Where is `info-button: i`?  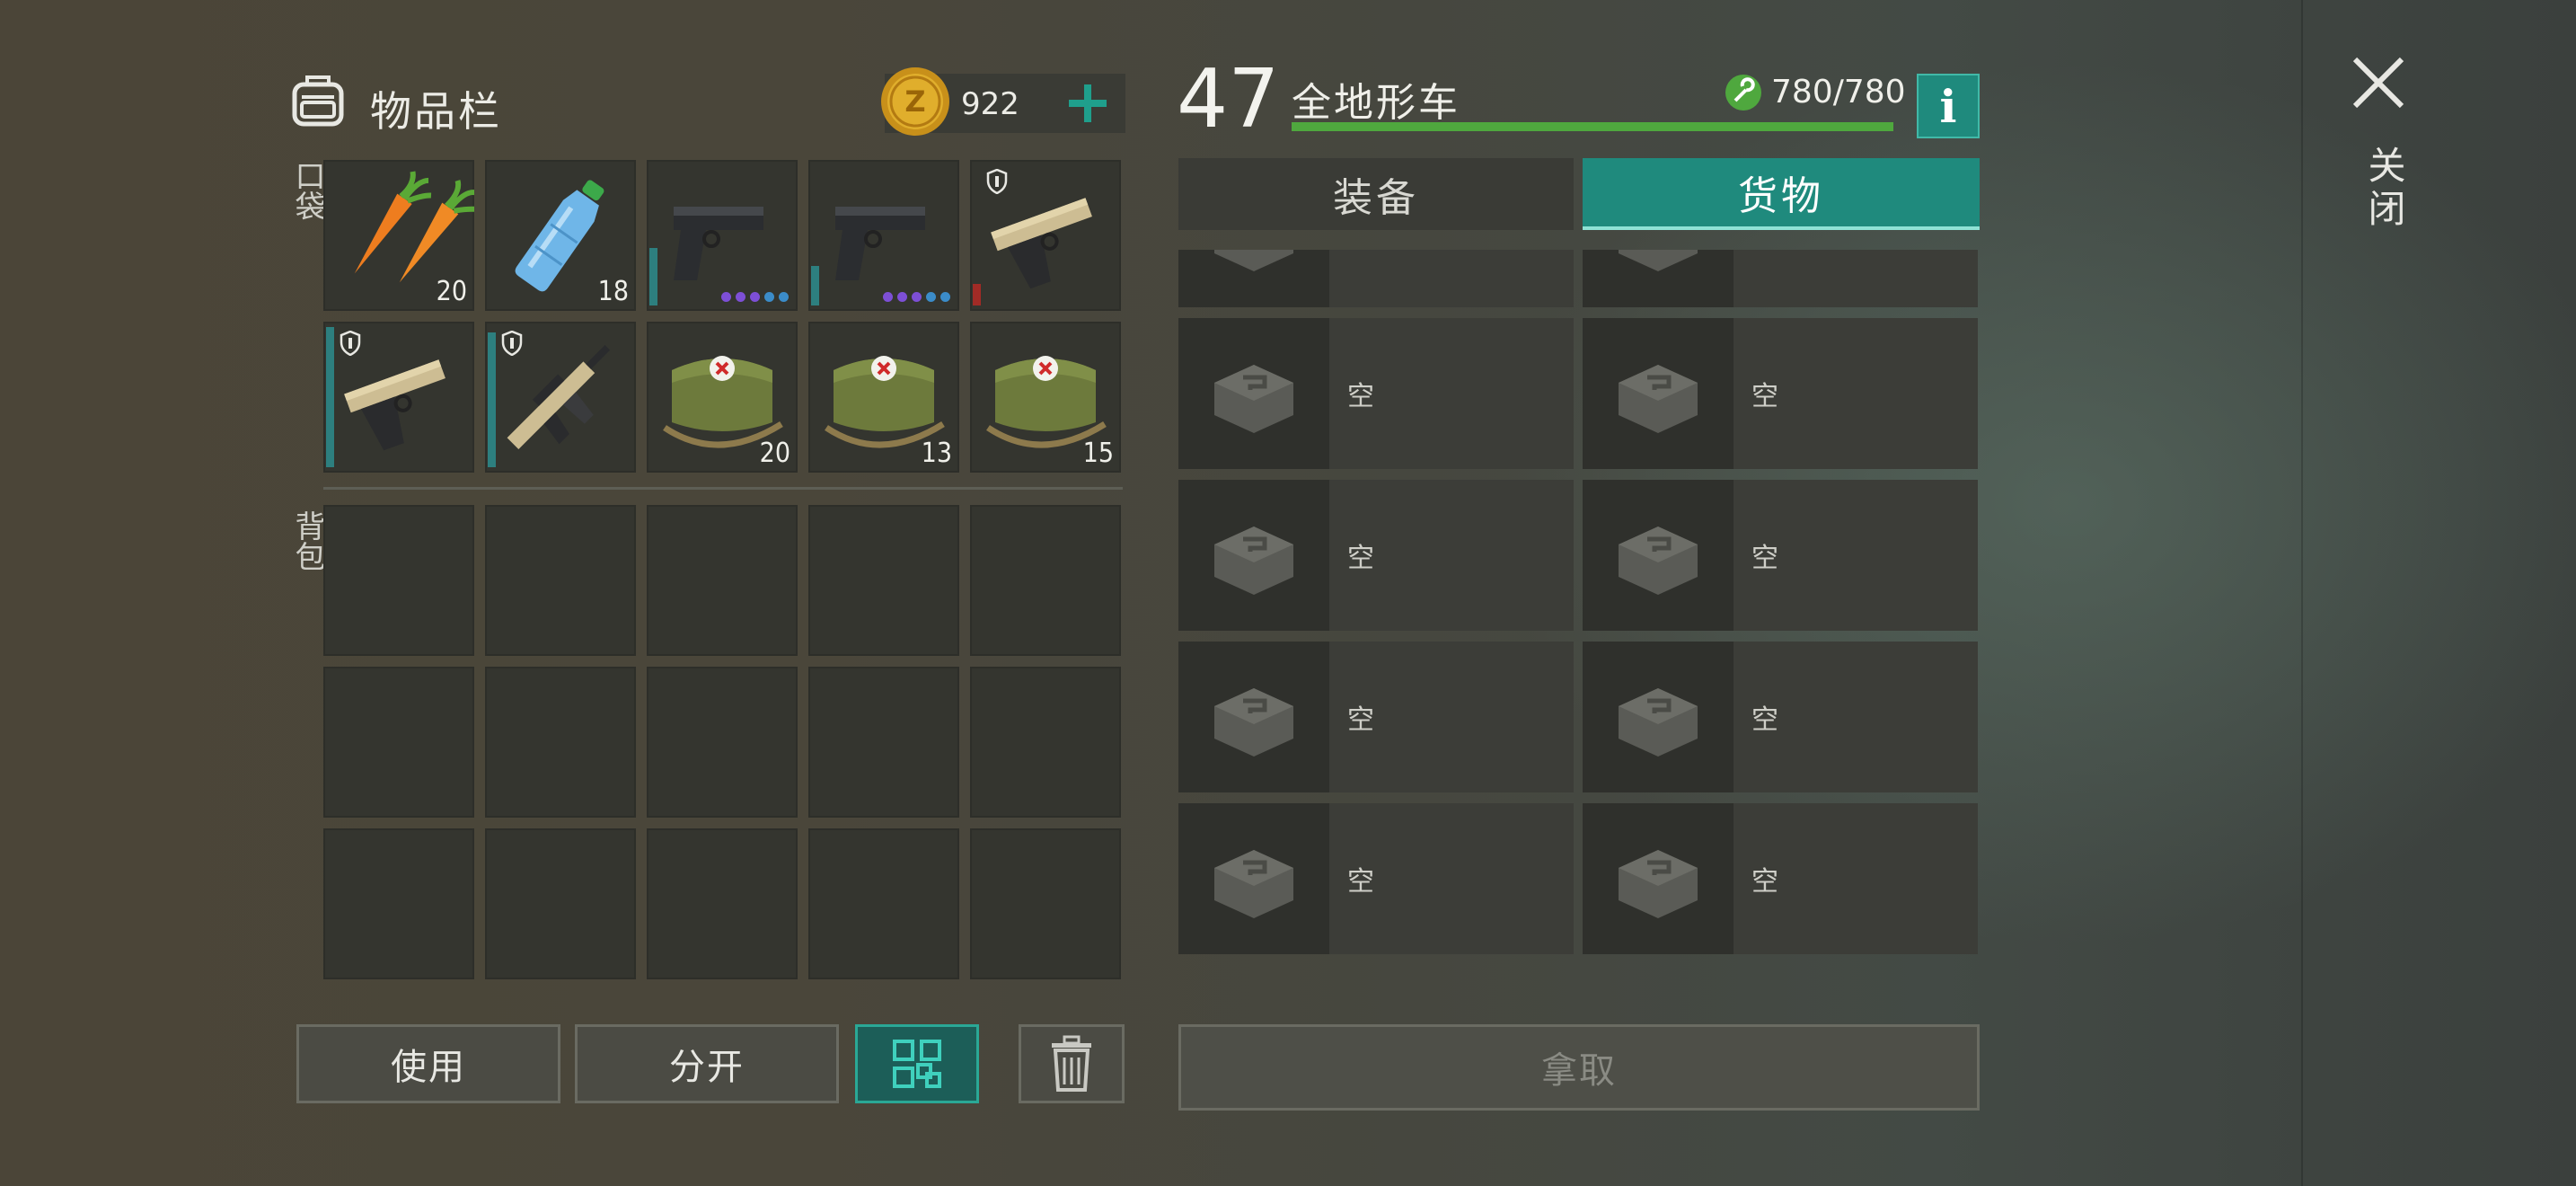 info-button: i is located at coordinates (1948, 106).